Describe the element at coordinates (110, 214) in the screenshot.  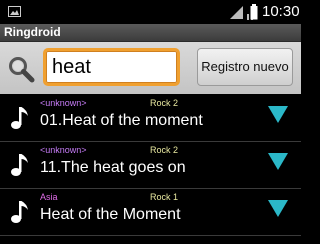
I see `song-title: Heat of the Moment` at that location.